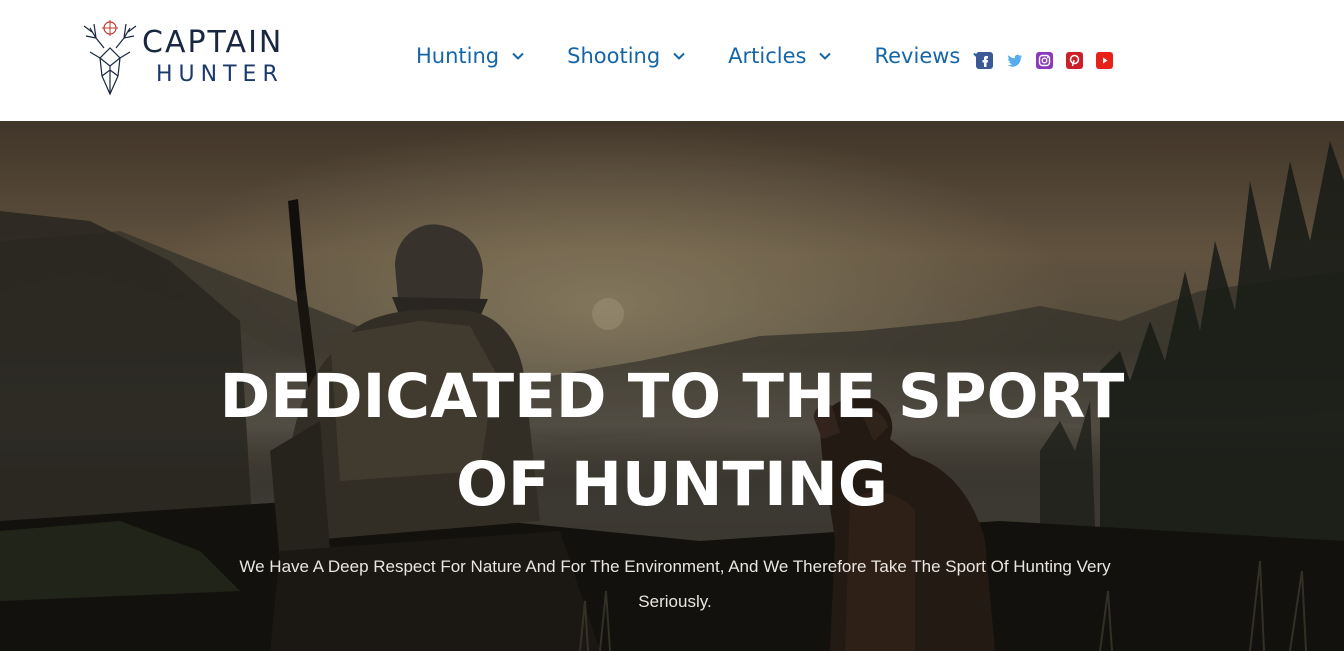 The image size is (1344, 651). What do you see at coordinates (614, 56) in the screenshot?
I see `nav-item-label: Shooting` at bounding box center [614, 56].